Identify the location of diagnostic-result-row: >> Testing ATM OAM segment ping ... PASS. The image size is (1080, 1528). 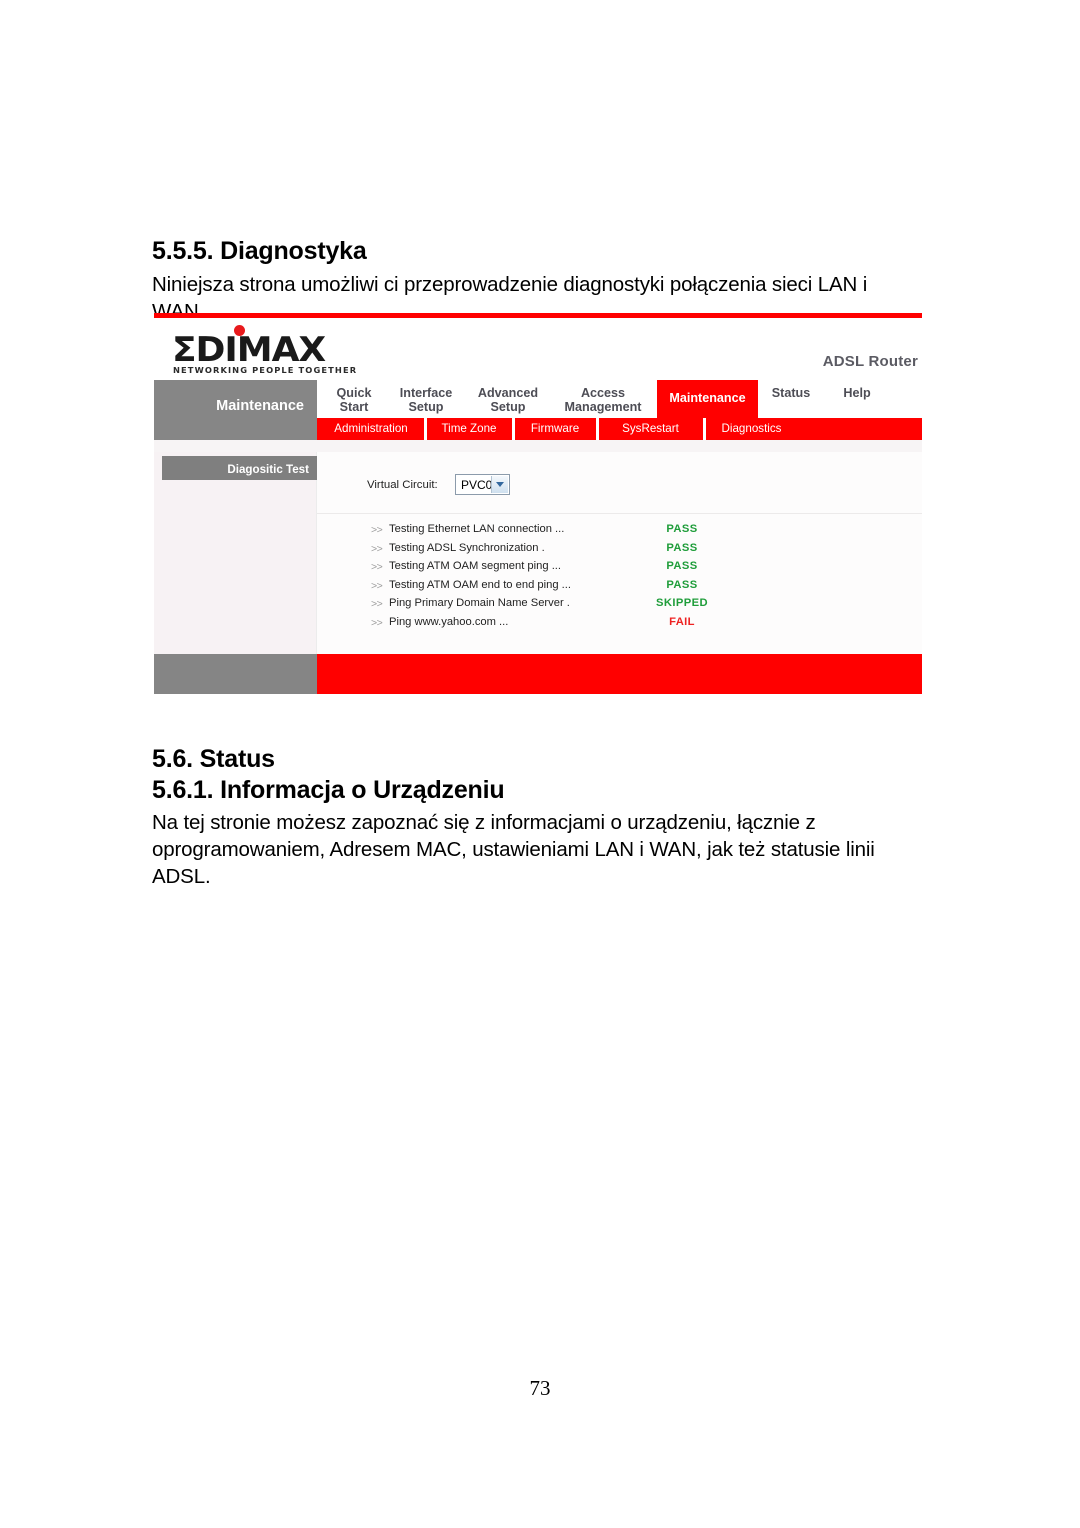
(619, 568).